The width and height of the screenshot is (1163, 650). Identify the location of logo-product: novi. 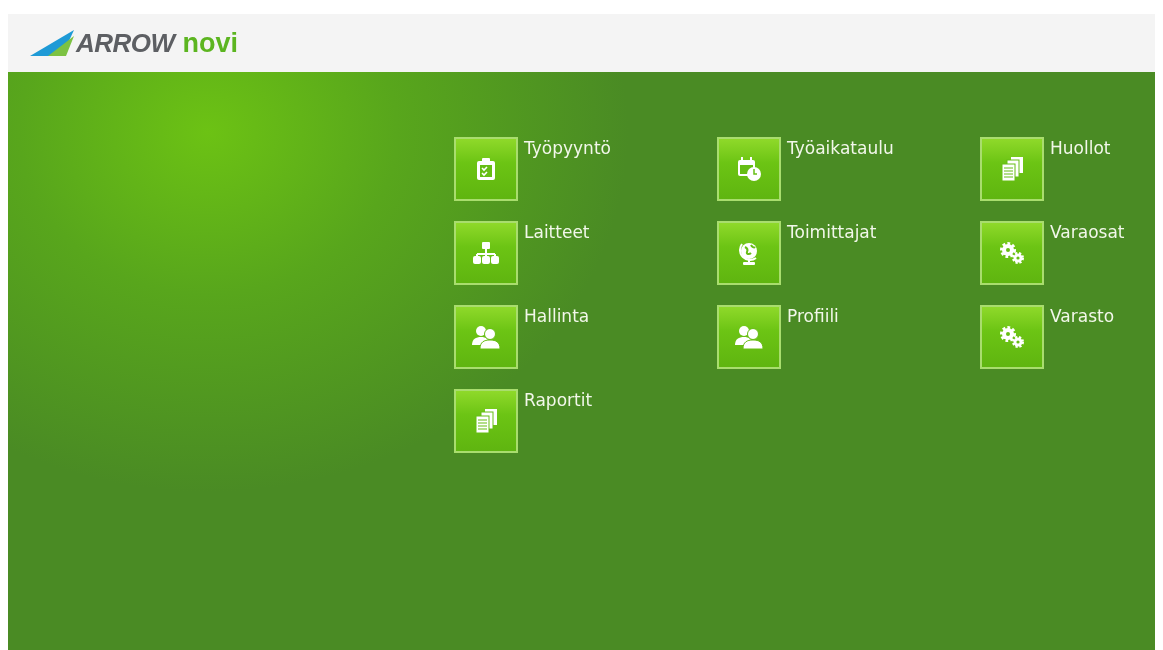
(210, 43).